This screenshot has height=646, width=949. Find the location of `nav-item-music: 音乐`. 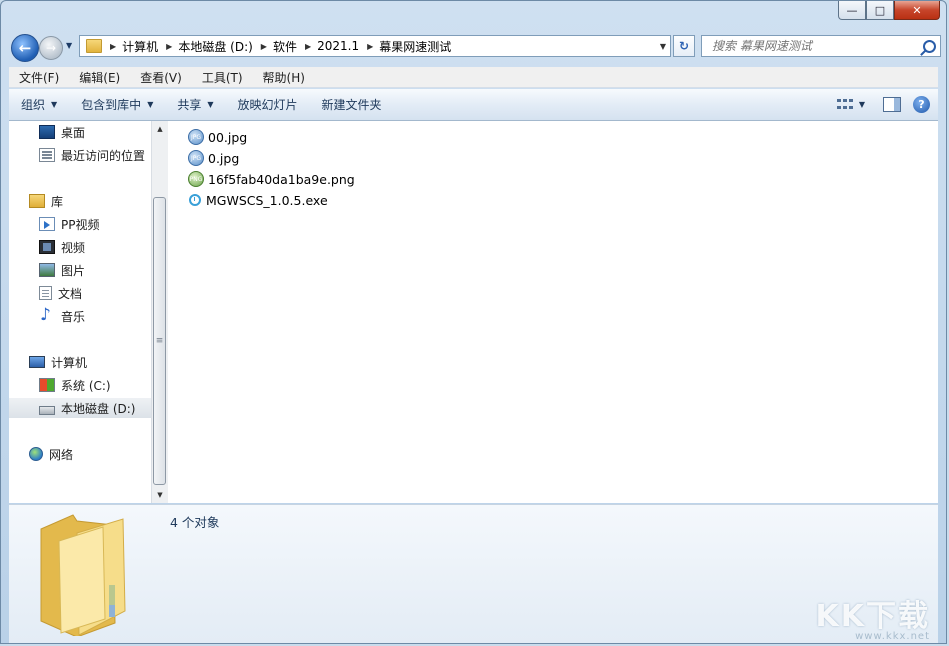

nav-item-music: 音乐 is located at coordinates (62, 315).